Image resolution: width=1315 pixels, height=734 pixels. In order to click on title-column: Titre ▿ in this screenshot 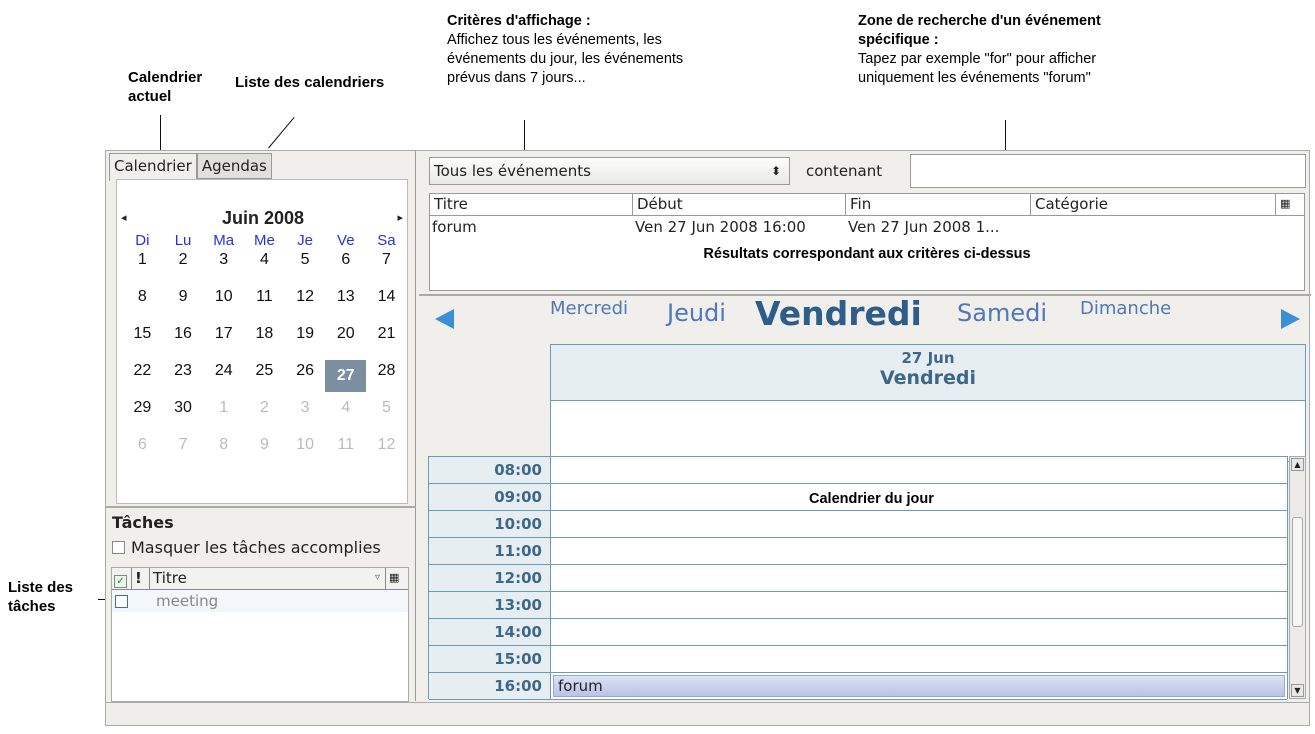, I will do `click(268, 578)`.